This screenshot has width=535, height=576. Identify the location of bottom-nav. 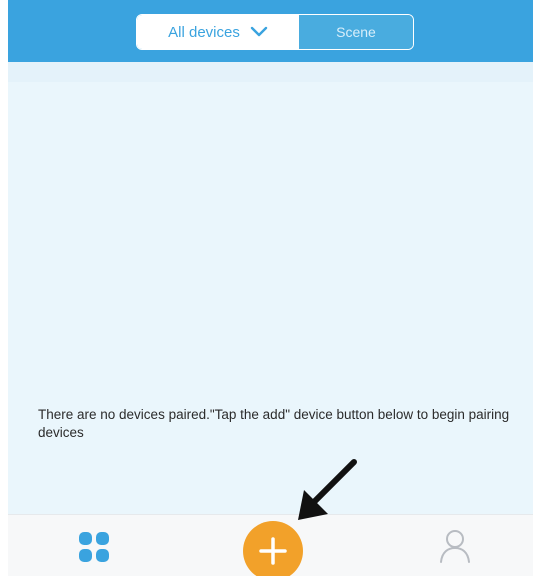
(270, 545).